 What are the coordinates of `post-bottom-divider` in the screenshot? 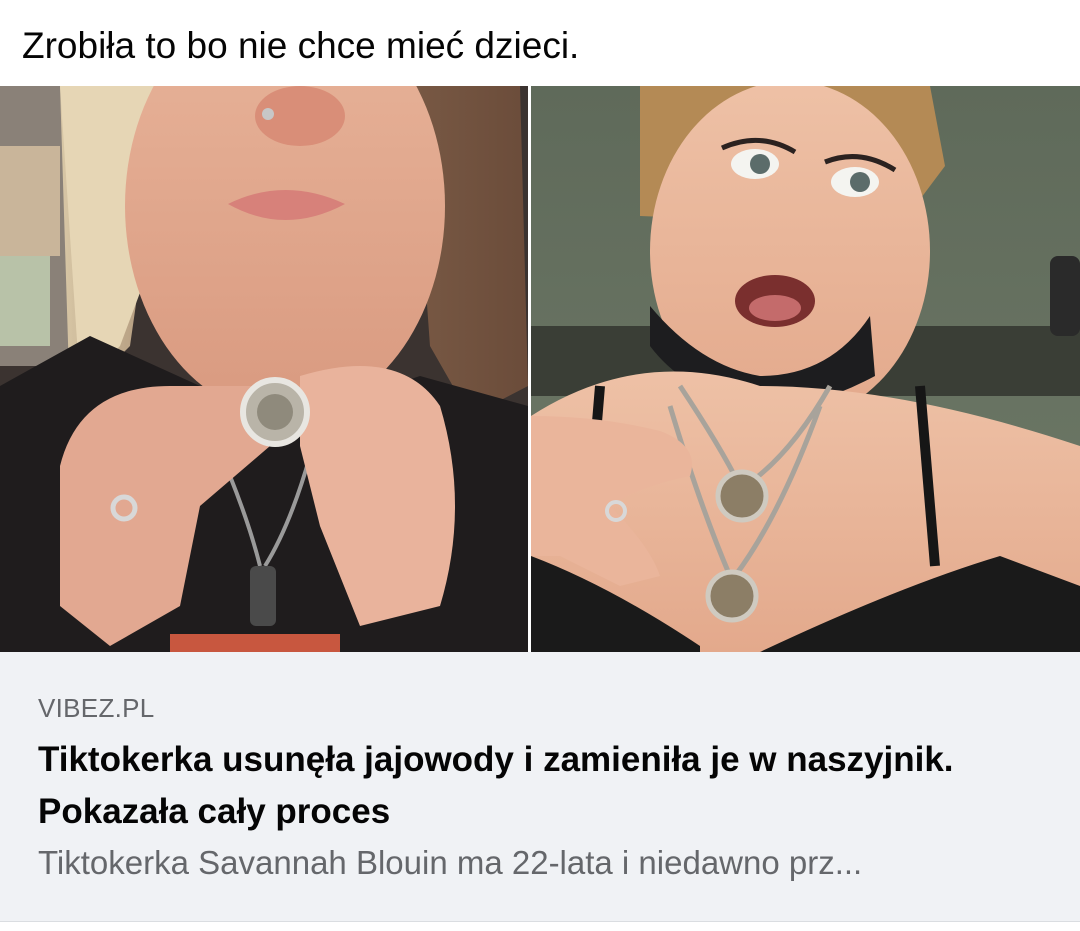 It's located at (540, 926).